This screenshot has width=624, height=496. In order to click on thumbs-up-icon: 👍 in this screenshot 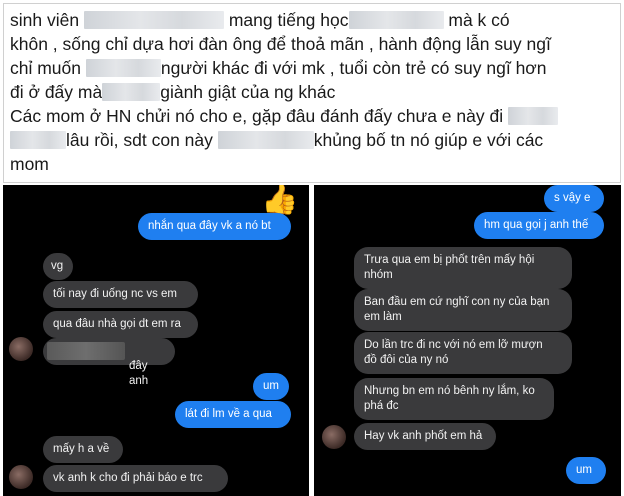, I will do `click(279, 200)`.